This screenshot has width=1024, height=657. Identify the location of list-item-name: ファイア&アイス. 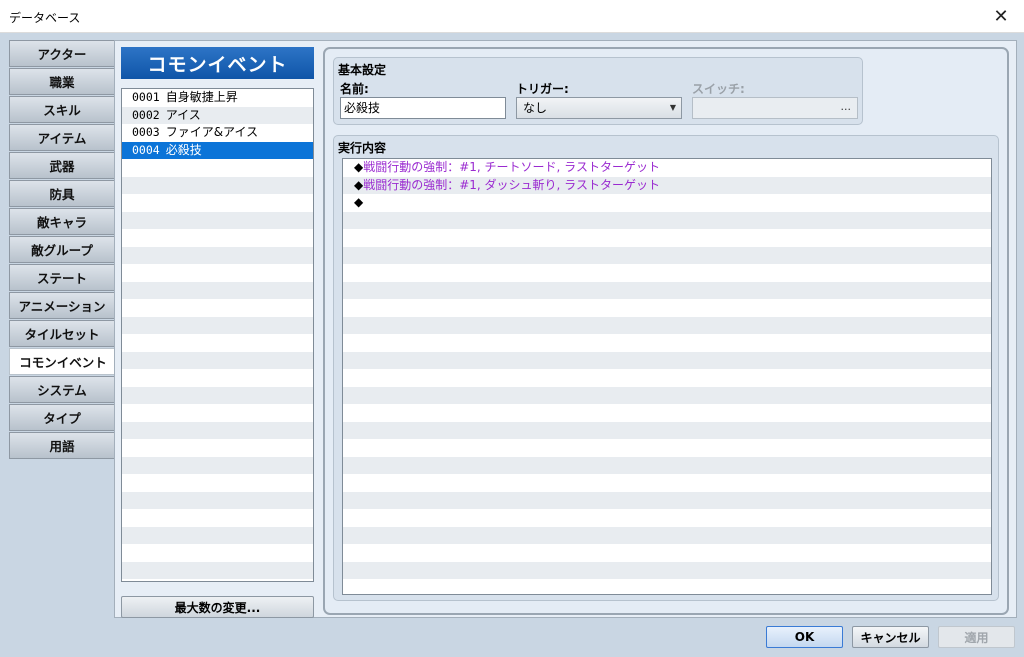
(212, 132).